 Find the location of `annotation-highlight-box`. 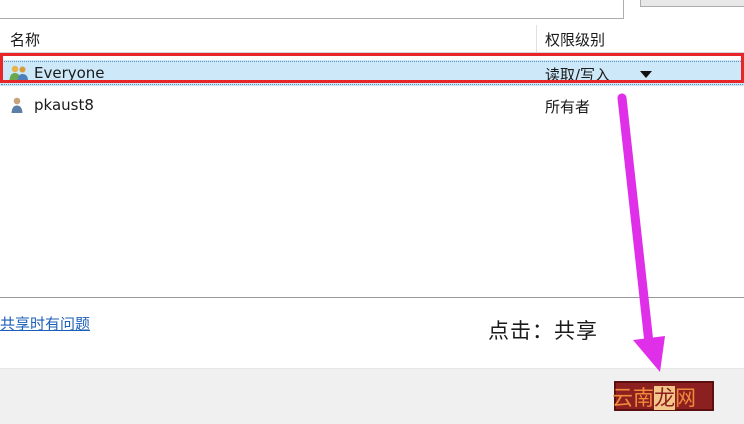

annotation-highlight-box is located at coordinates (372, 68).